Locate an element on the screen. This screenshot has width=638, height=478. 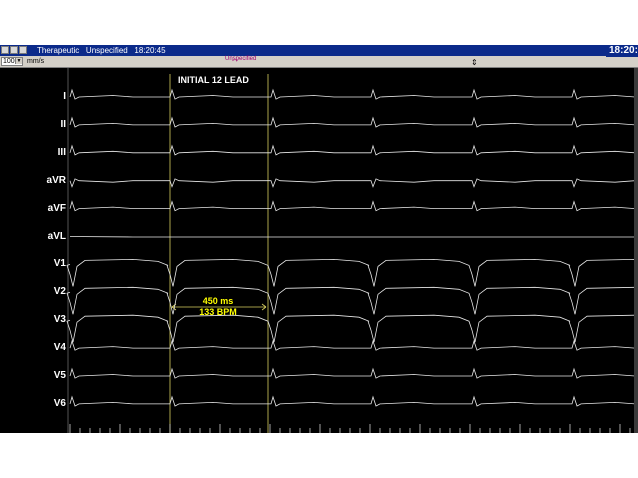
trace-i is located at coordinates (352, 94).